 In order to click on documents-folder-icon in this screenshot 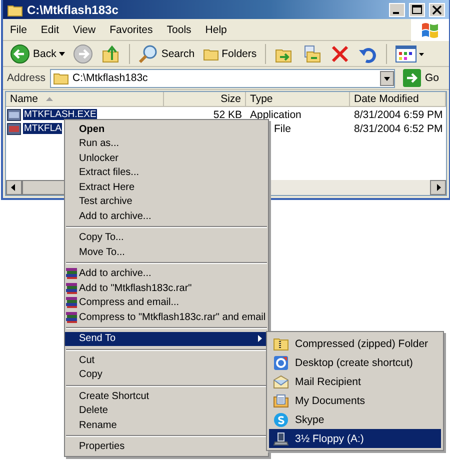, I will do `click(281, 400)`.